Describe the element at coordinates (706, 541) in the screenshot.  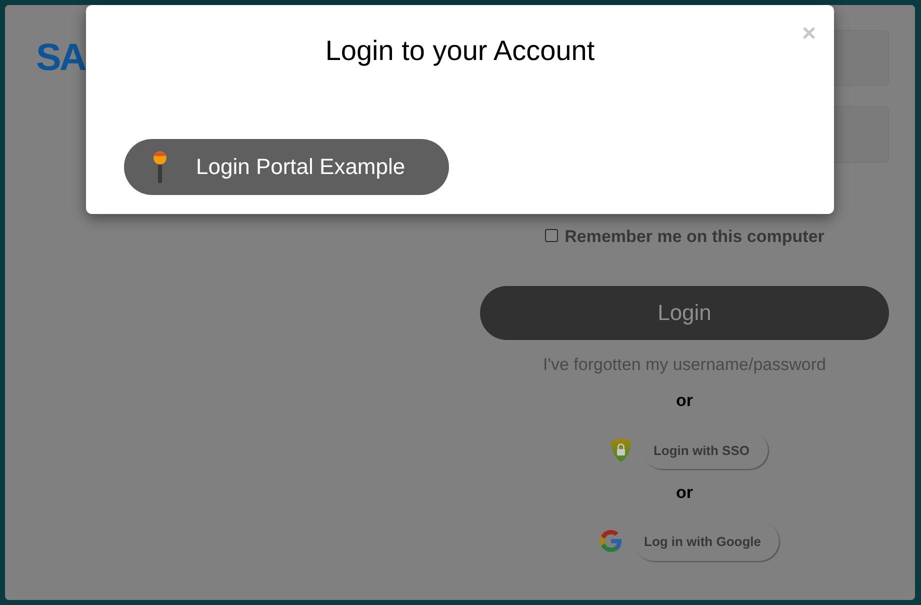
I see `sign-in-button: Log in with Google` at that location.